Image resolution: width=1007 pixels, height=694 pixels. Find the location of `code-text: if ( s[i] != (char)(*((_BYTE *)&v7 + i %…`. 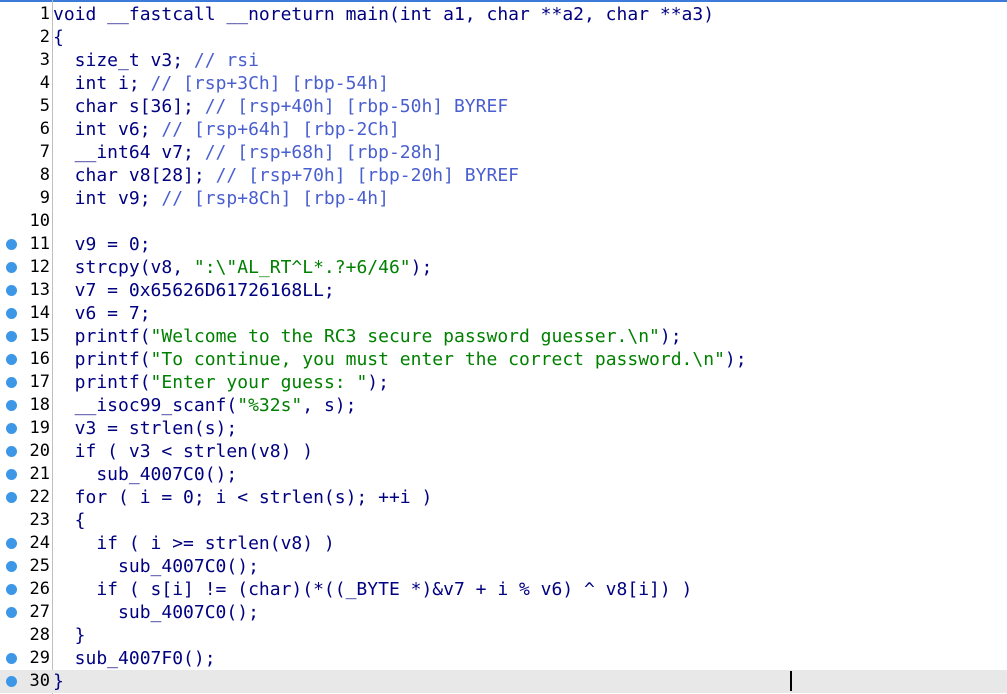

code-text: if ( s[i] != (char)(*((_BYTE *)&v7 + i %… is located at coordinates (373, 589).